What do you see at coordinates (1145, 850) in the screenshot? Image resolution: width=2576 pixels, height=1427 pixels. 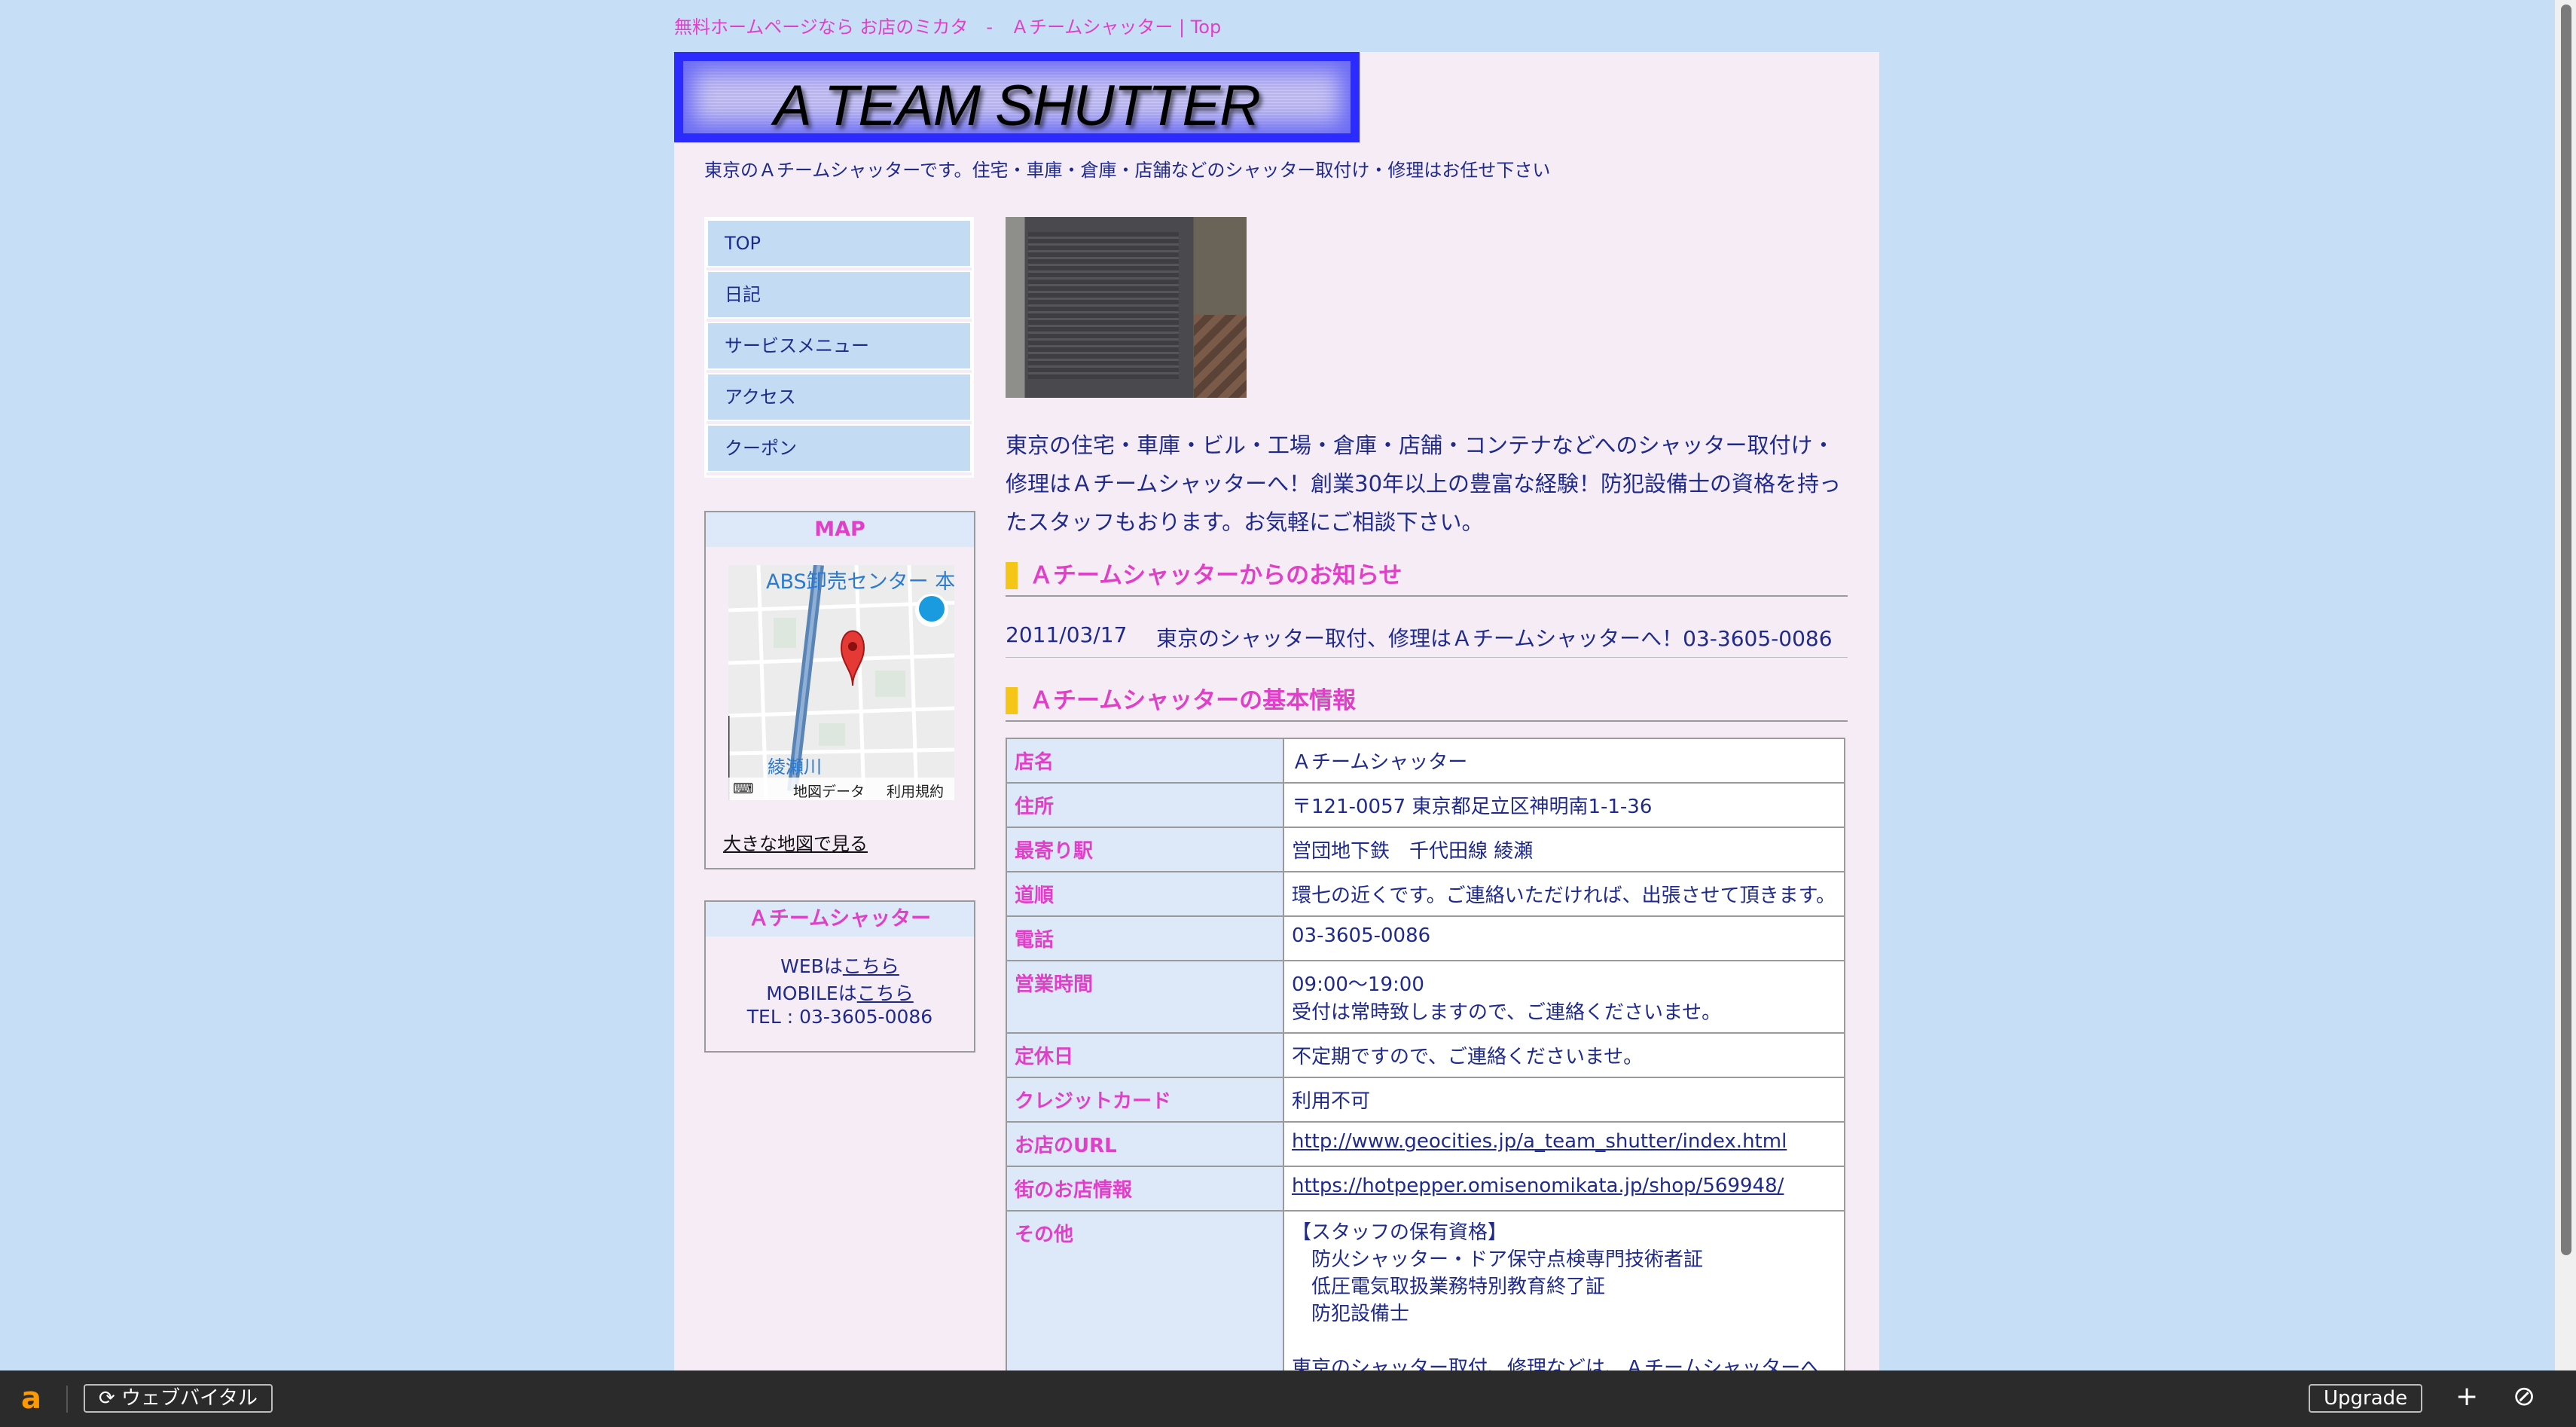 I see `row-key: 最寄り駅` at bounding box center [1145, 850].